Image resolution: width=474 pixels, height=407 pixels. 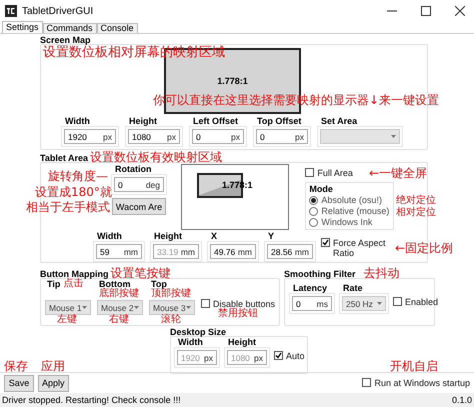 I want to click on checkbox-label: Force Aspect Ratio, so click(x=360, y=248).